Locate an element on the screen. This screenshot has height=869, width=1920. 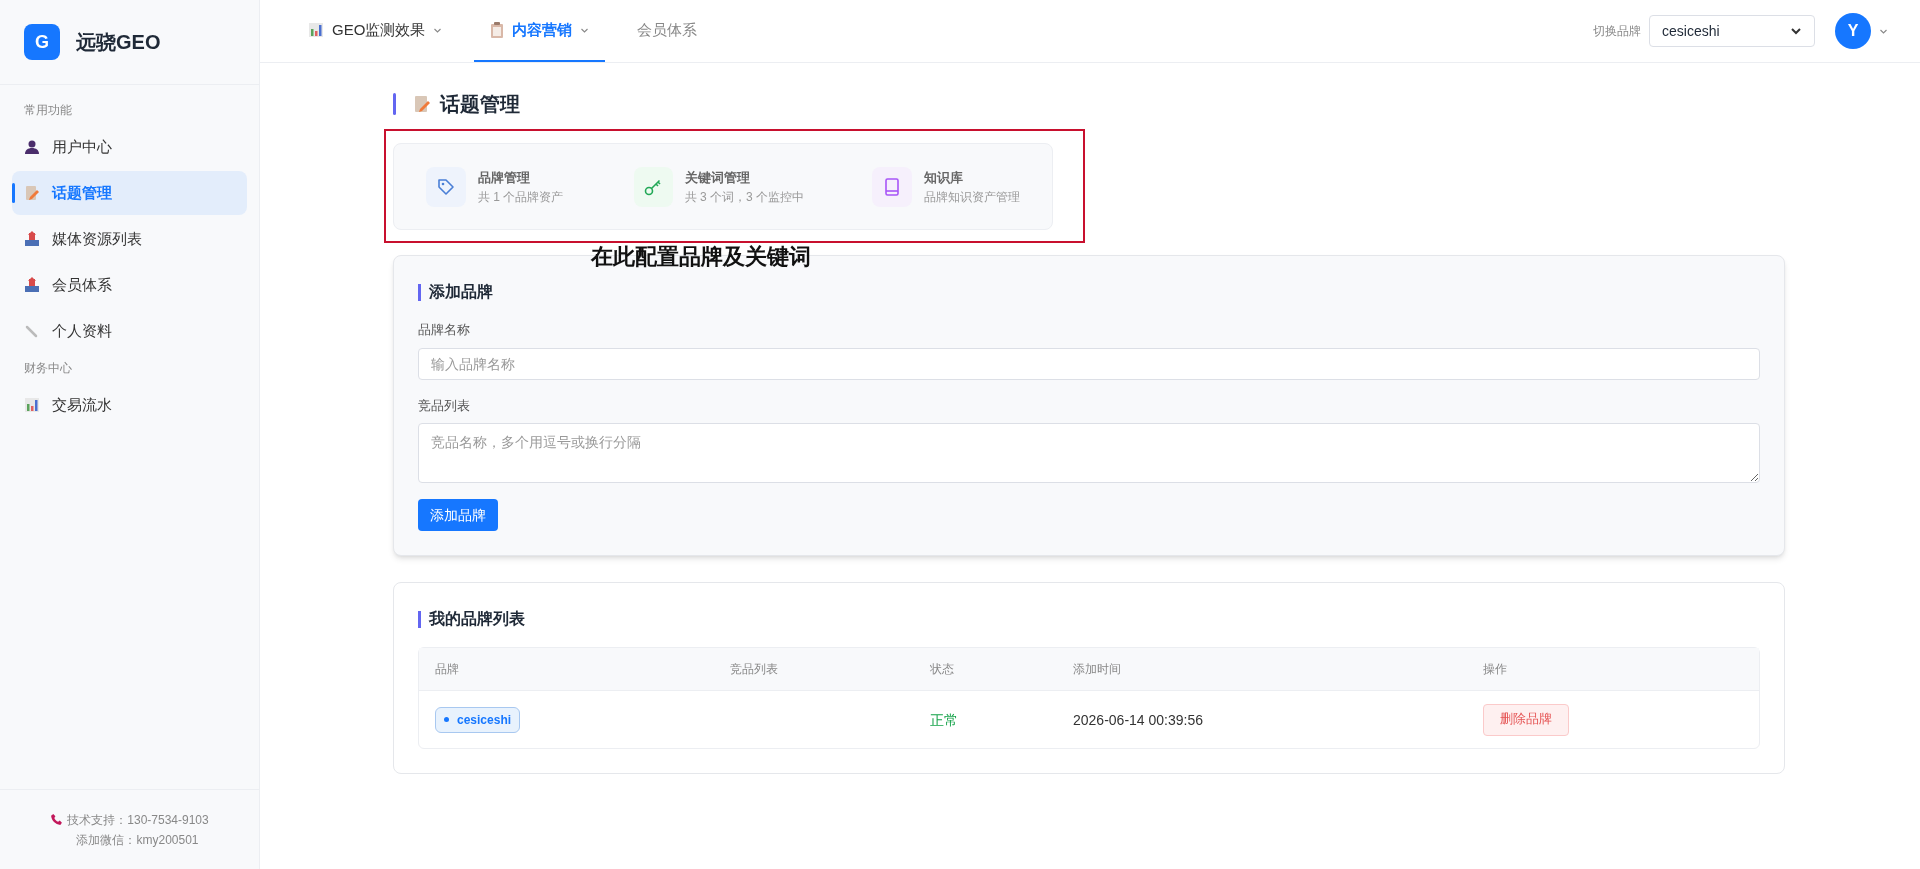
sidebar-item: 个人资料 is located at coordinates (129, 331).